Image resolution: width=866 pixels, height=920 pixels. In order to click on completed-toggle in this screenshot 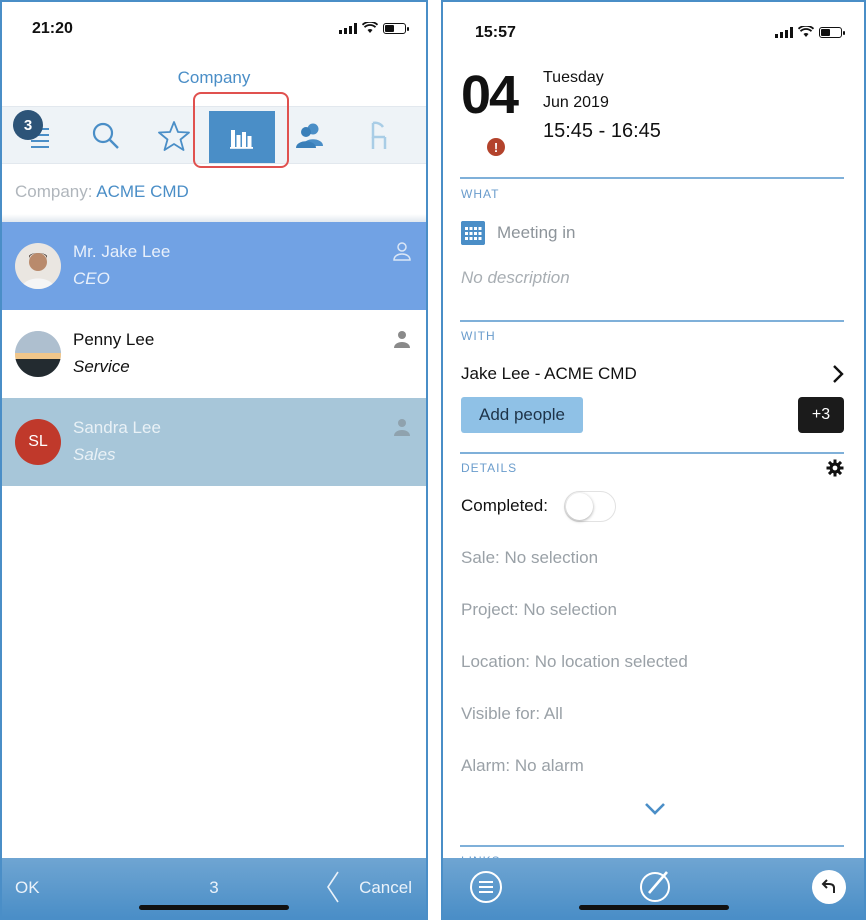, I will do `click(590, 506)`.